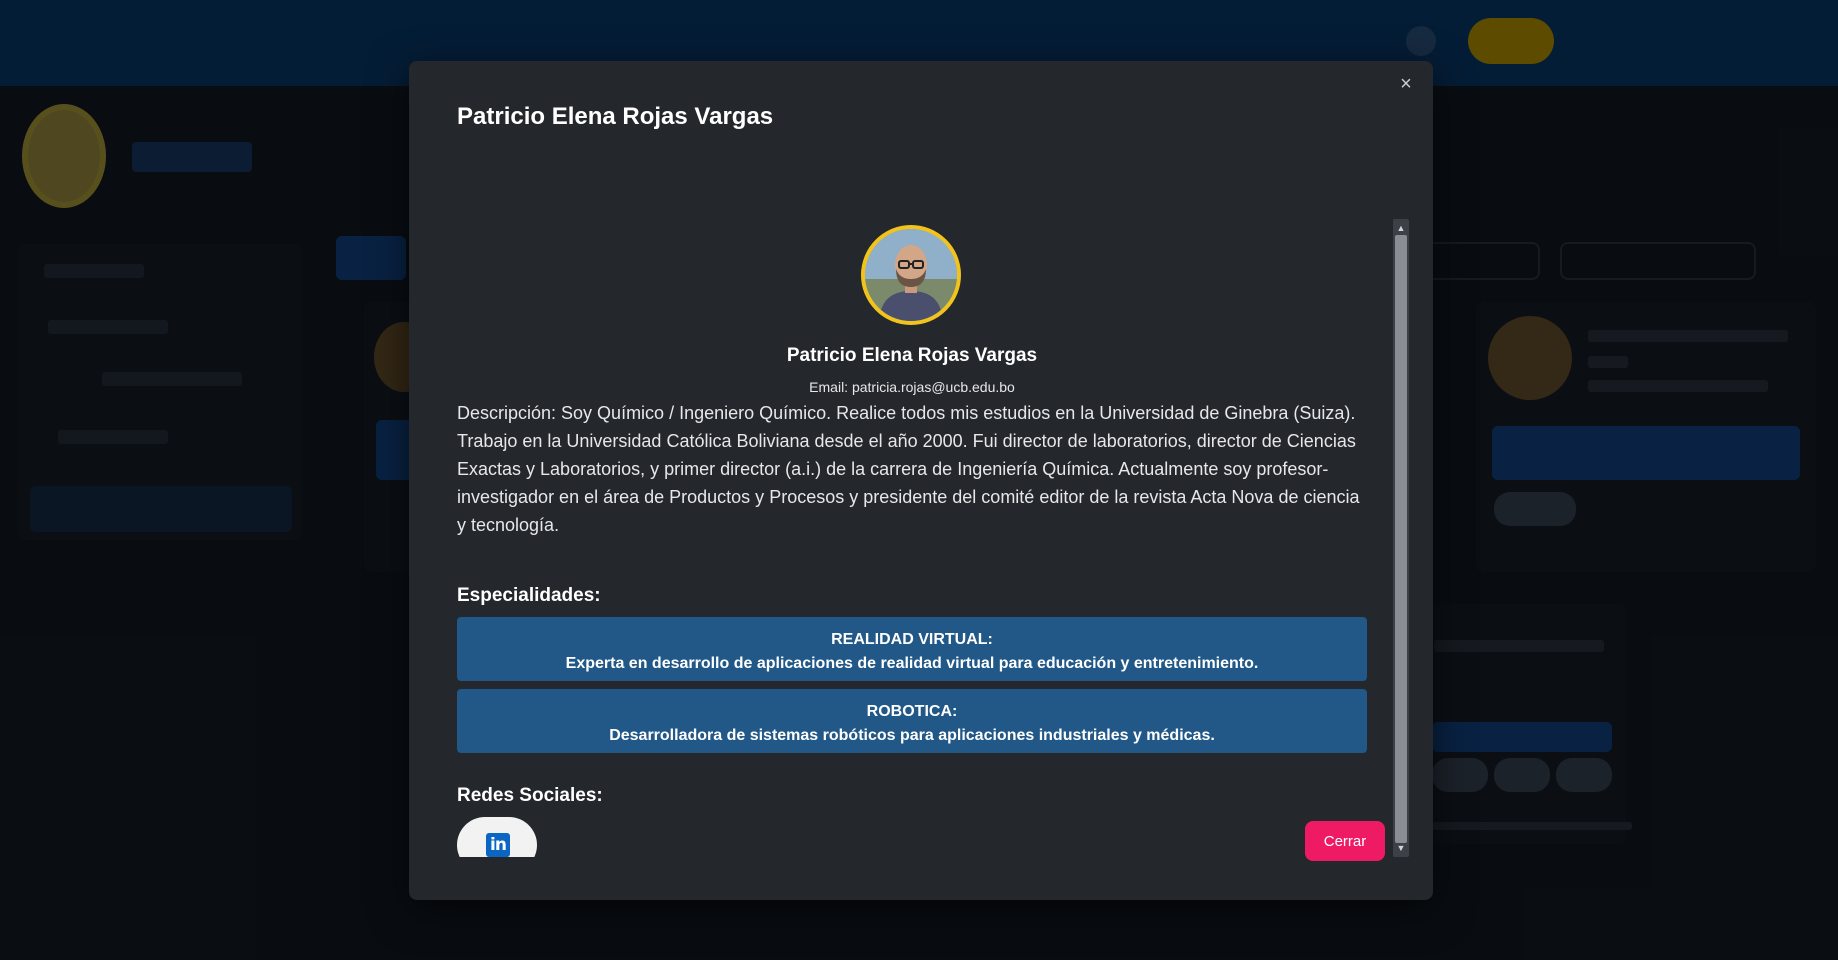 This screenshot has width=1838, height=960. What do you see at coordinates (912, 711) in the screenshot?
I see `specialty-title: ROBOTICA:` at bounding box center [912, 711].